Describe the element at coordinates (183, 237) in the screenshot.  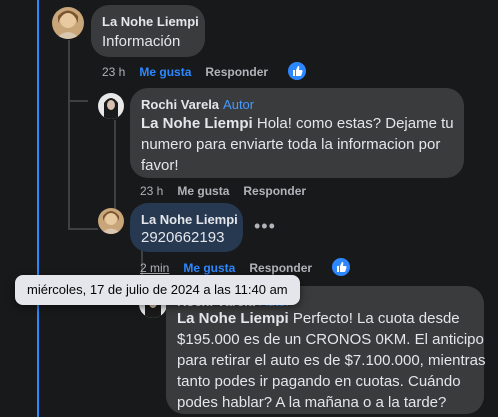
I see `comment-text: 2920662193` at that location.